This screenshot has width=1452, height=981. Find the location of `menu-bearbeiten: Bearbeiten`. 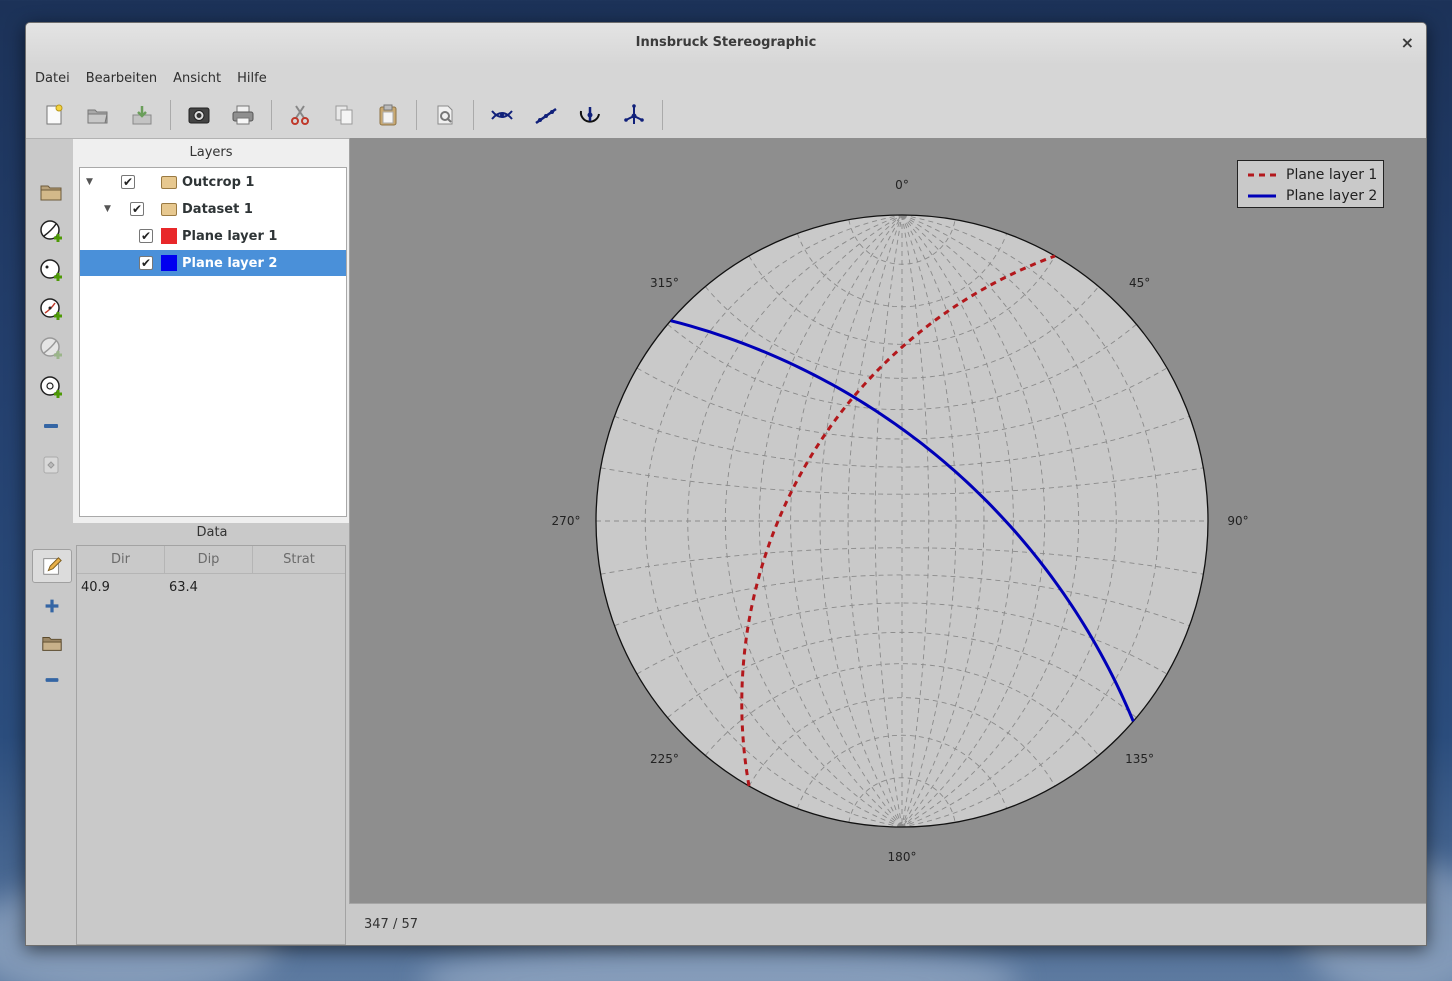

menu-bearbeiten: Bearbeiten is located at coordinates (121, 78).